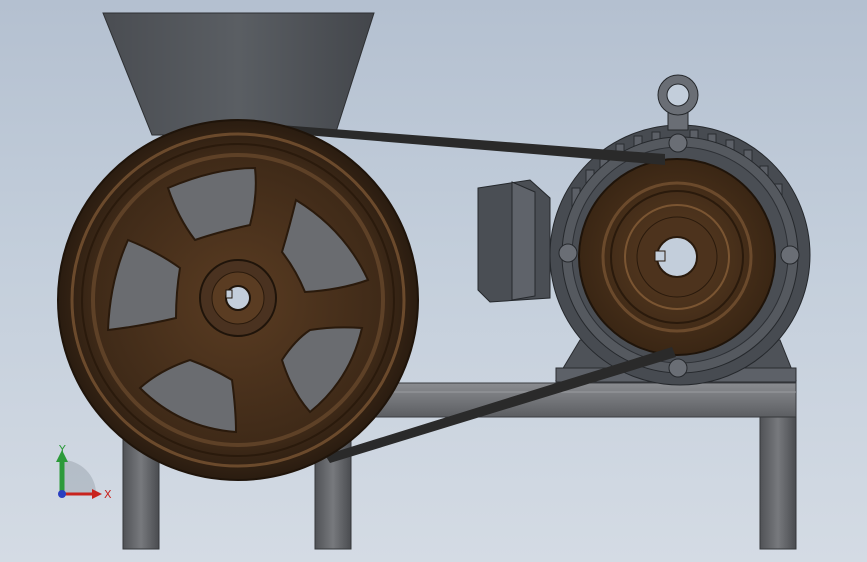  I want to click on lifting-eye-bolt, so click(678, 102).